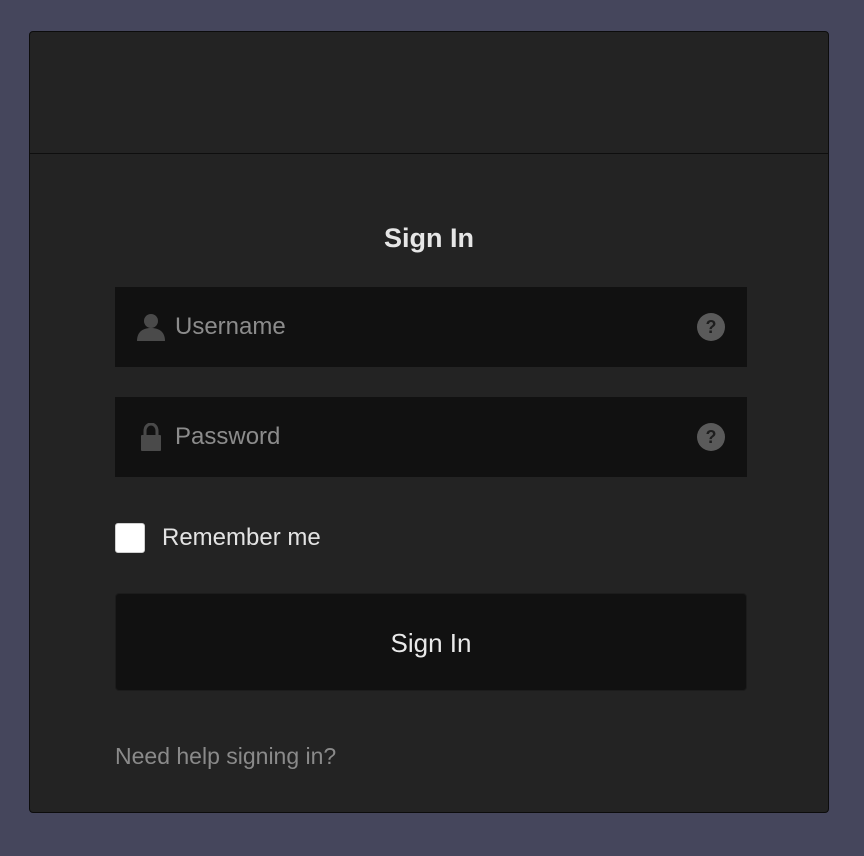  I want to click on username-input, so click(425, 327).